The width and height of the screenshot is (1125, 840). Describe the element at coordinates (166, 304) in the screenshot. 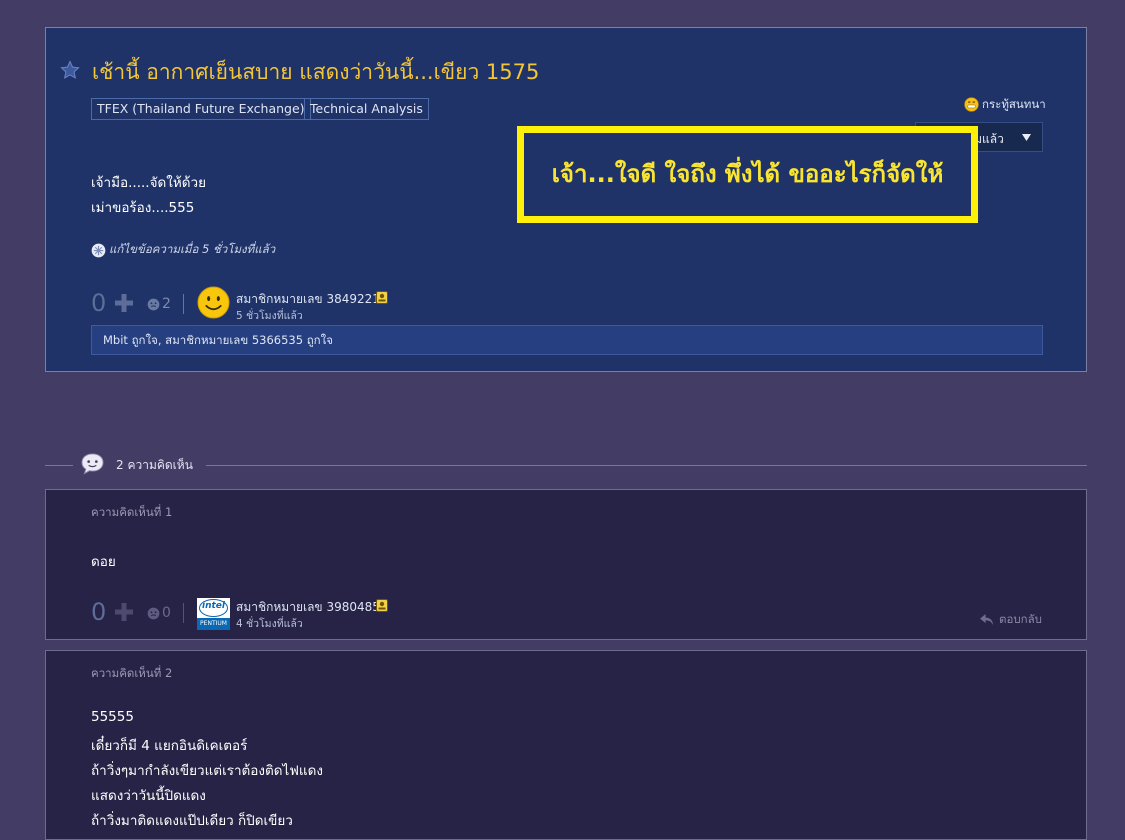

I see `emotion-count: 2` at that location.